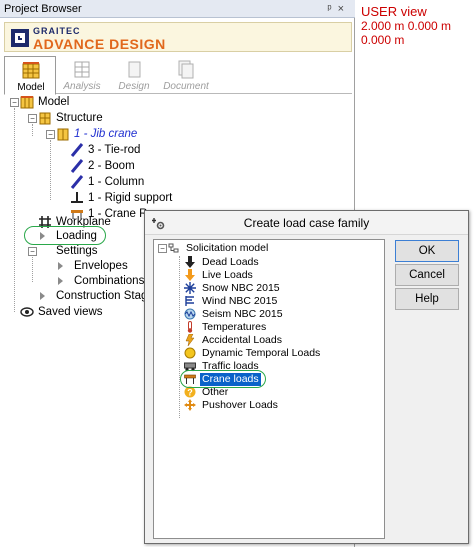 Image resolution: width=474 pixels, height=547 pixels. Describe the element at coordinates (190, 340) in the screenshot. I see `accidental-icon` at that location.